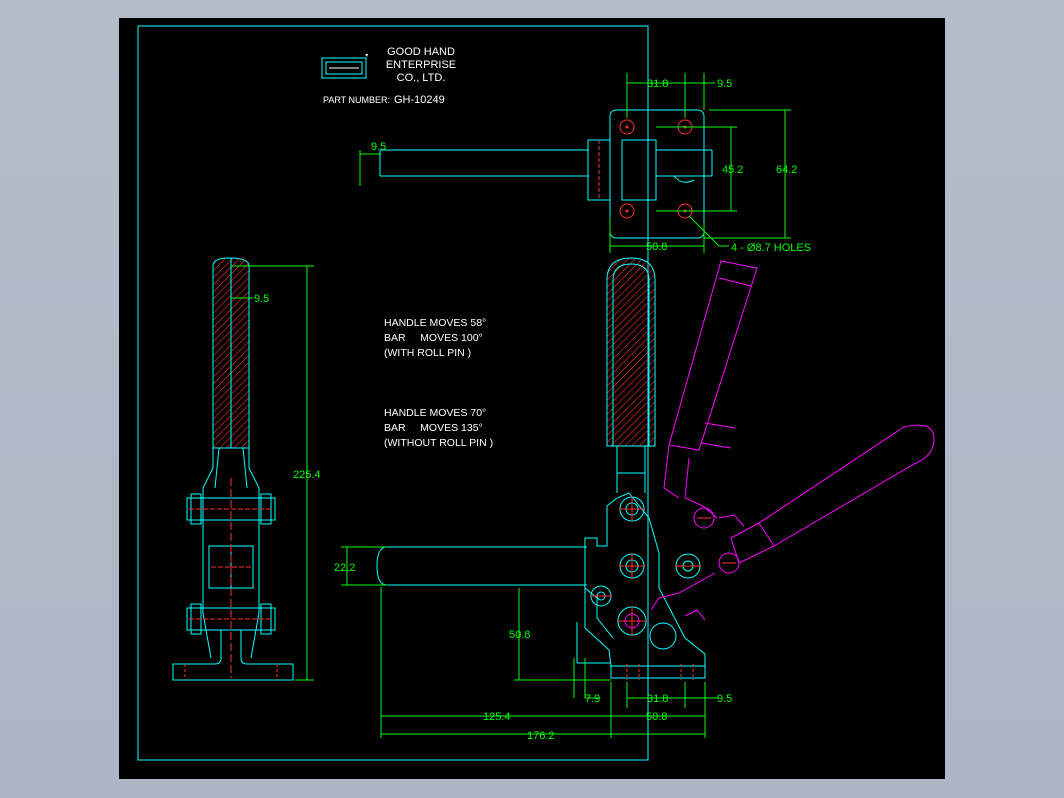 Image resolution: width=1064 pixels, height=798 pixels. I want to click on dim-176-2: 176.2, so click(541, 736).